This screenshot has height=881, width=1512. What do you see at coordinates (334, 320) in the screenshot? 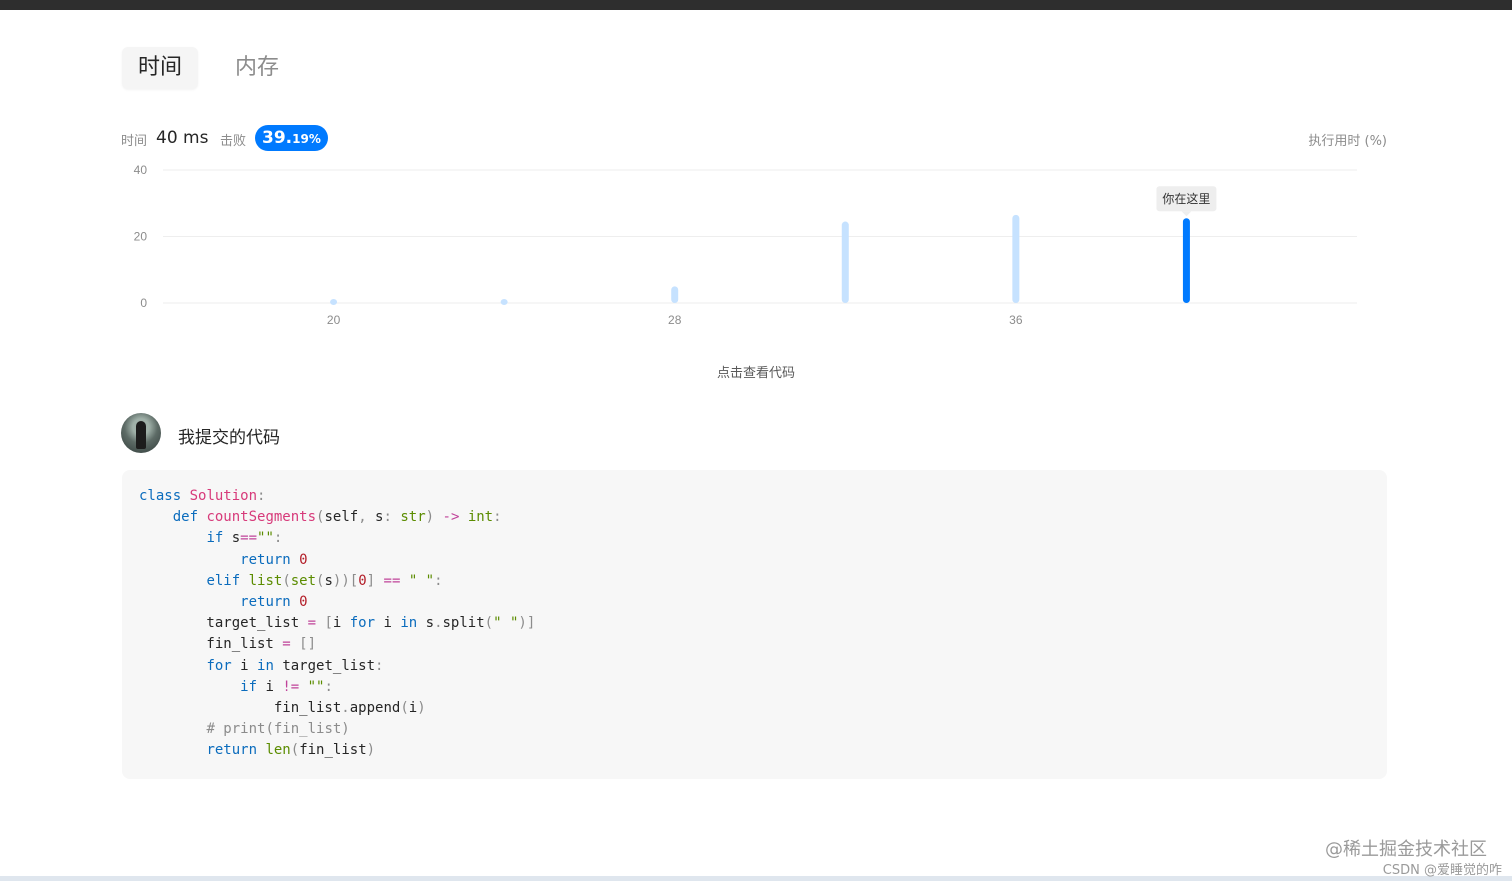
I see `x-tick-label: 20` at bounding box center [334, 320].